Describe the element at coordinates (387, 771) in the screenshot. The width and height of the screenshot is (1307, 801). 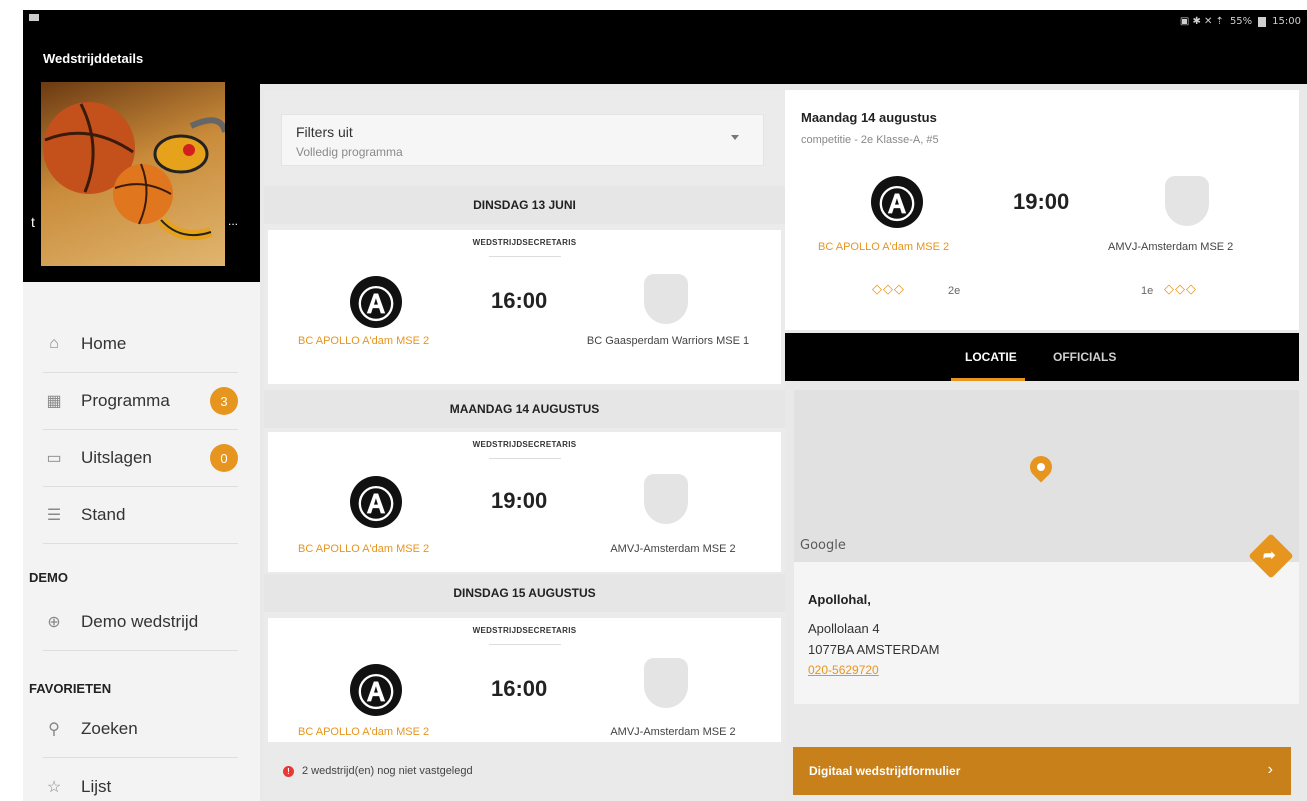
I see `warning-text: 2 wedstrijd(en) nog niet vastgelegd` at that location.